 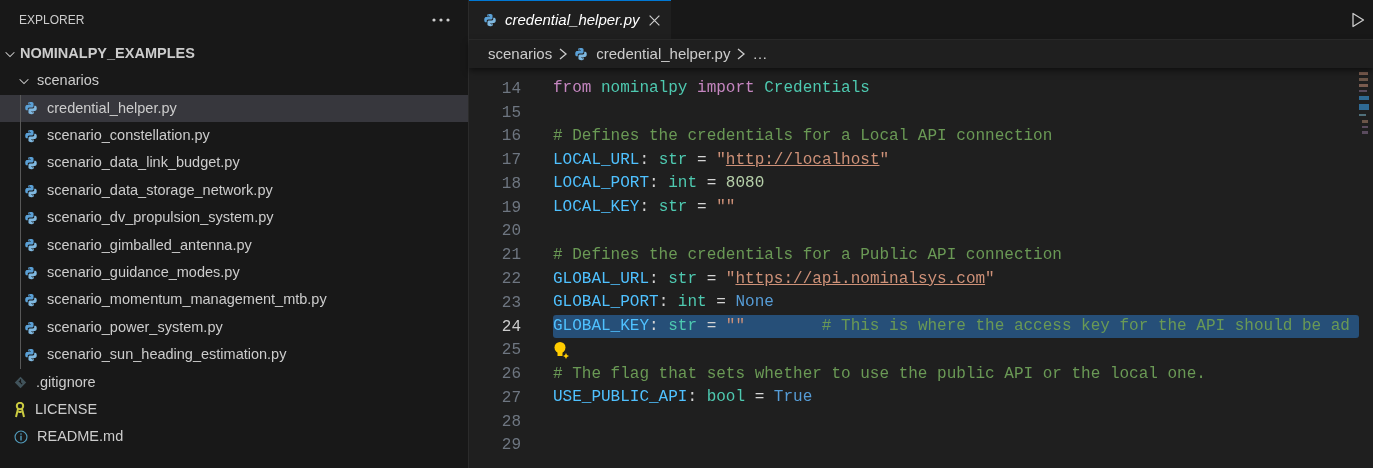 What do you see at coordinates (510, 232) in the screenshot?
I see `line-number: 20` at bounding box center [510, 232].